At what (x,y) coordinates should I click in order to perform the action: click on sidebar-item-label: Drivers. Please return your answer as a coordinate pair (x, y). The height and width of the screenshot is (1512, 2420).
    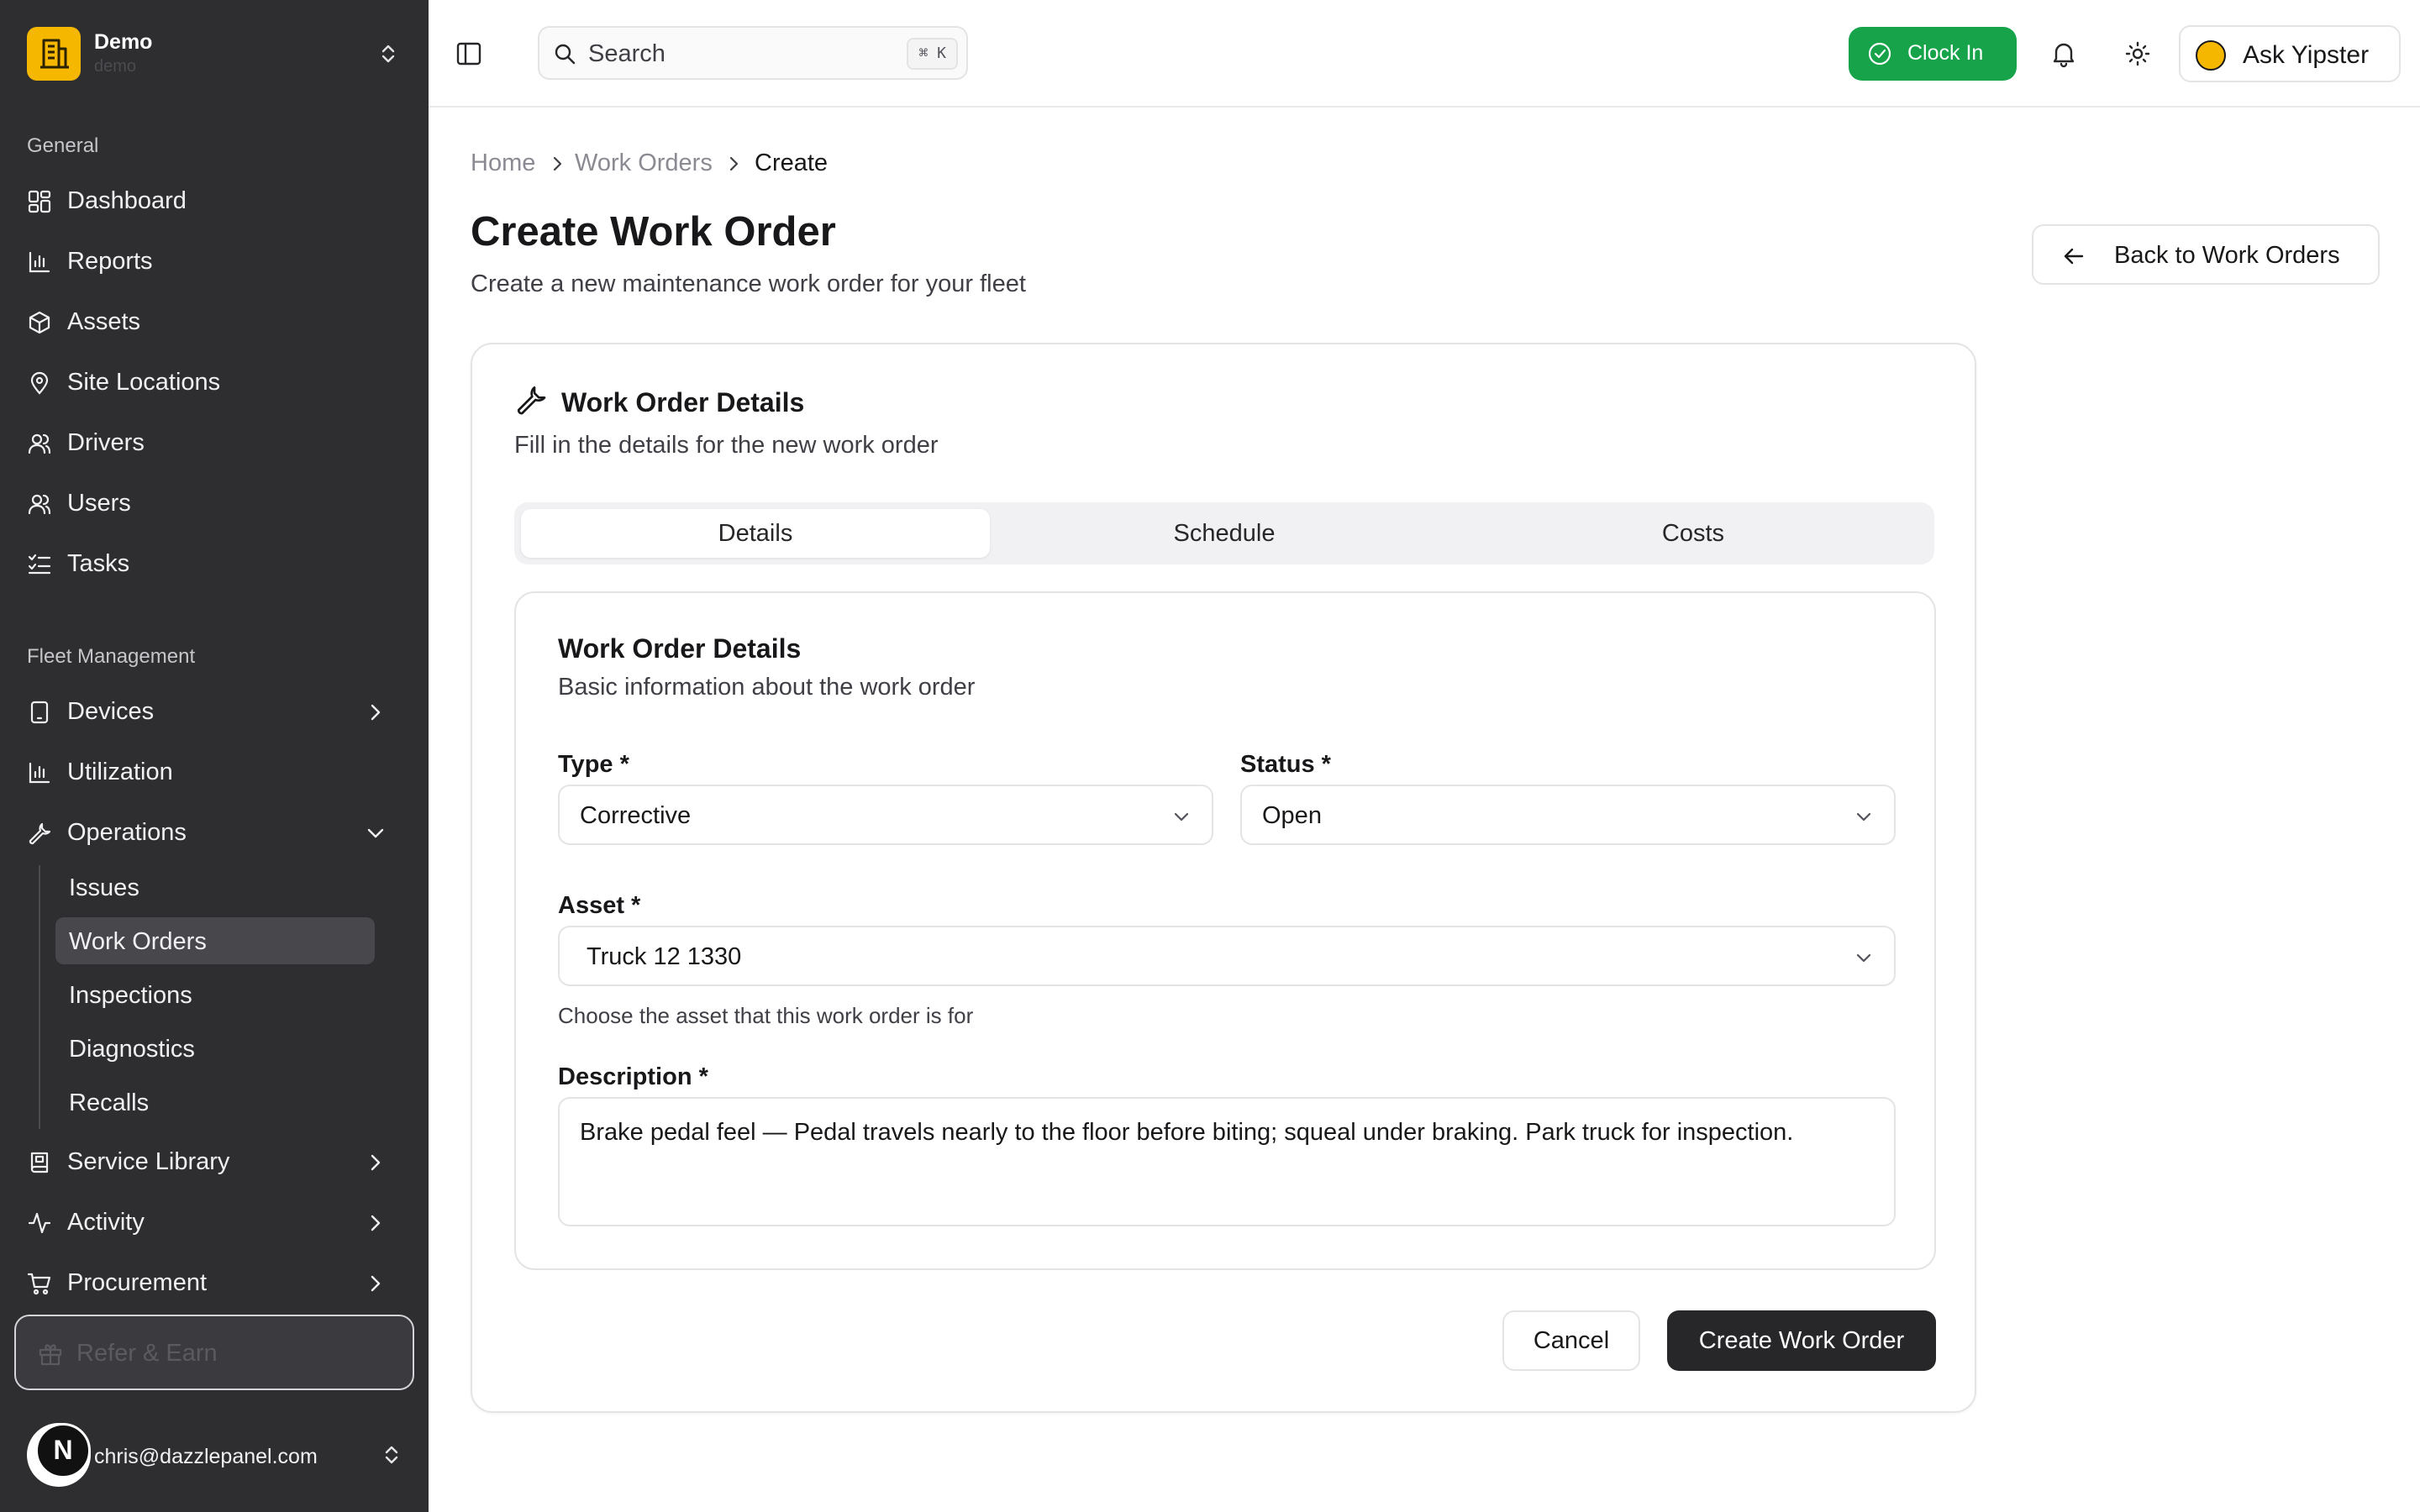
    Looking at the image, I should click on (106, 442).